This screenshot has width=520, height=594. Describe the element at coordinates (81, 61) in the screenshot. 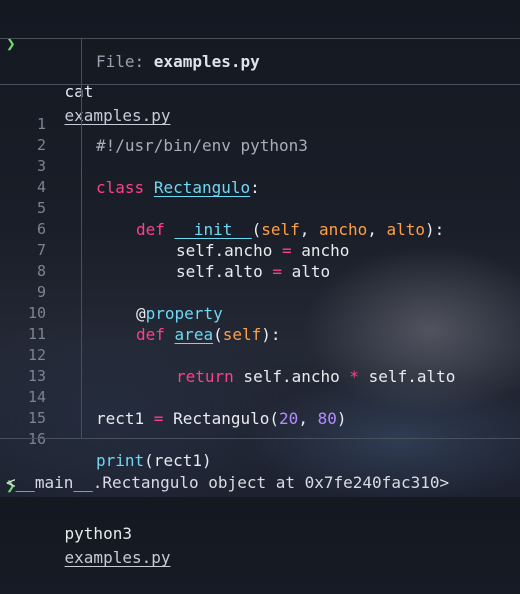

I see `header-gutter-divider` at that location.